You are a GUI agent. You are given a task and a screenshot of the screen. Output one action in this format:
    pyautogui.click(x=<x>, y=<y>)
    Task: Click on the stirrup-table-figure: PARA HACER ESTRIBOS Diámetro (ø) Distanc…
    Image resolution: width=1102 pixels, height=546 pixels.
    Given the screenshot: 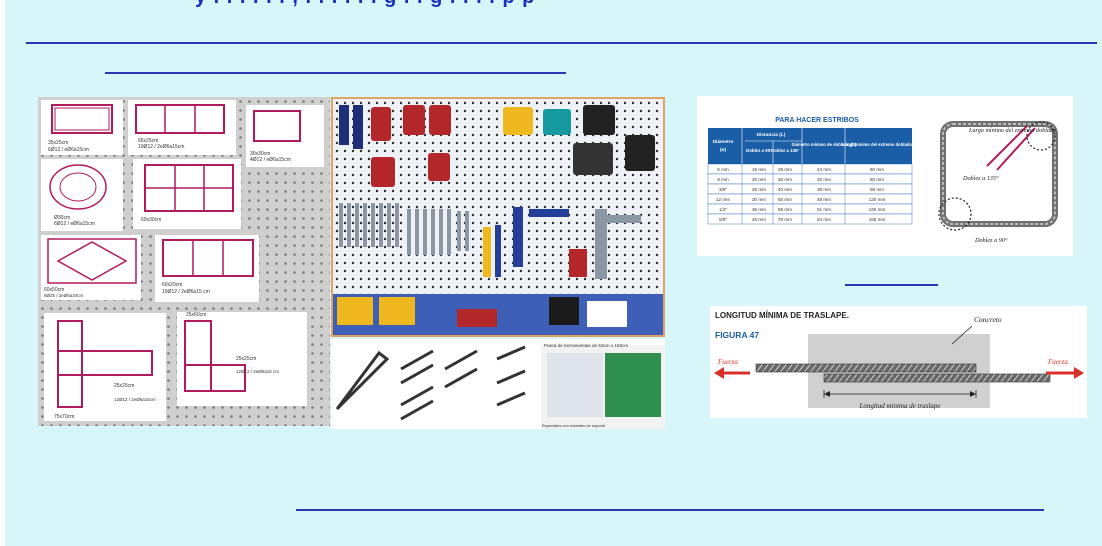 What is the action you would take?
    pyautogui.click(x=885, y=176)
    